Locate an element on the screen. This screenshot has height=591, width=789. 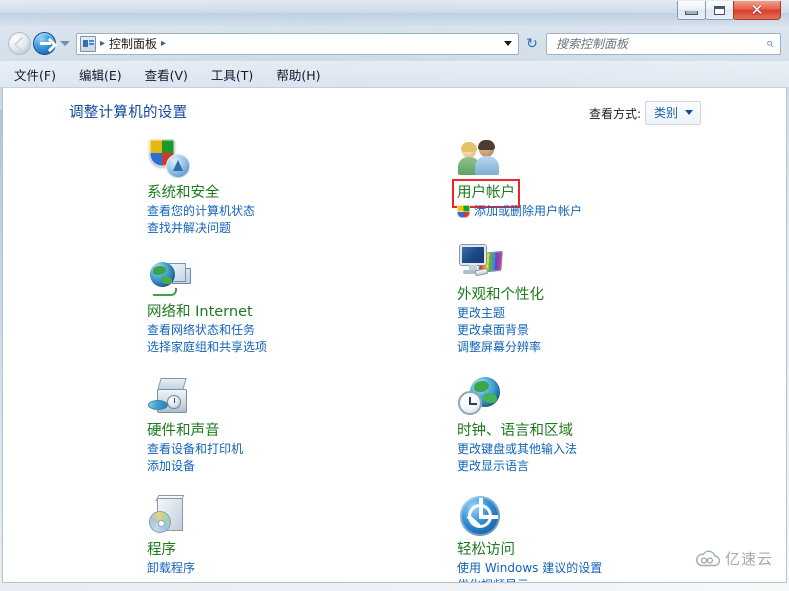
breadcrumb-item-control-panel: 控制面板 is located at coordinates (133, 43).